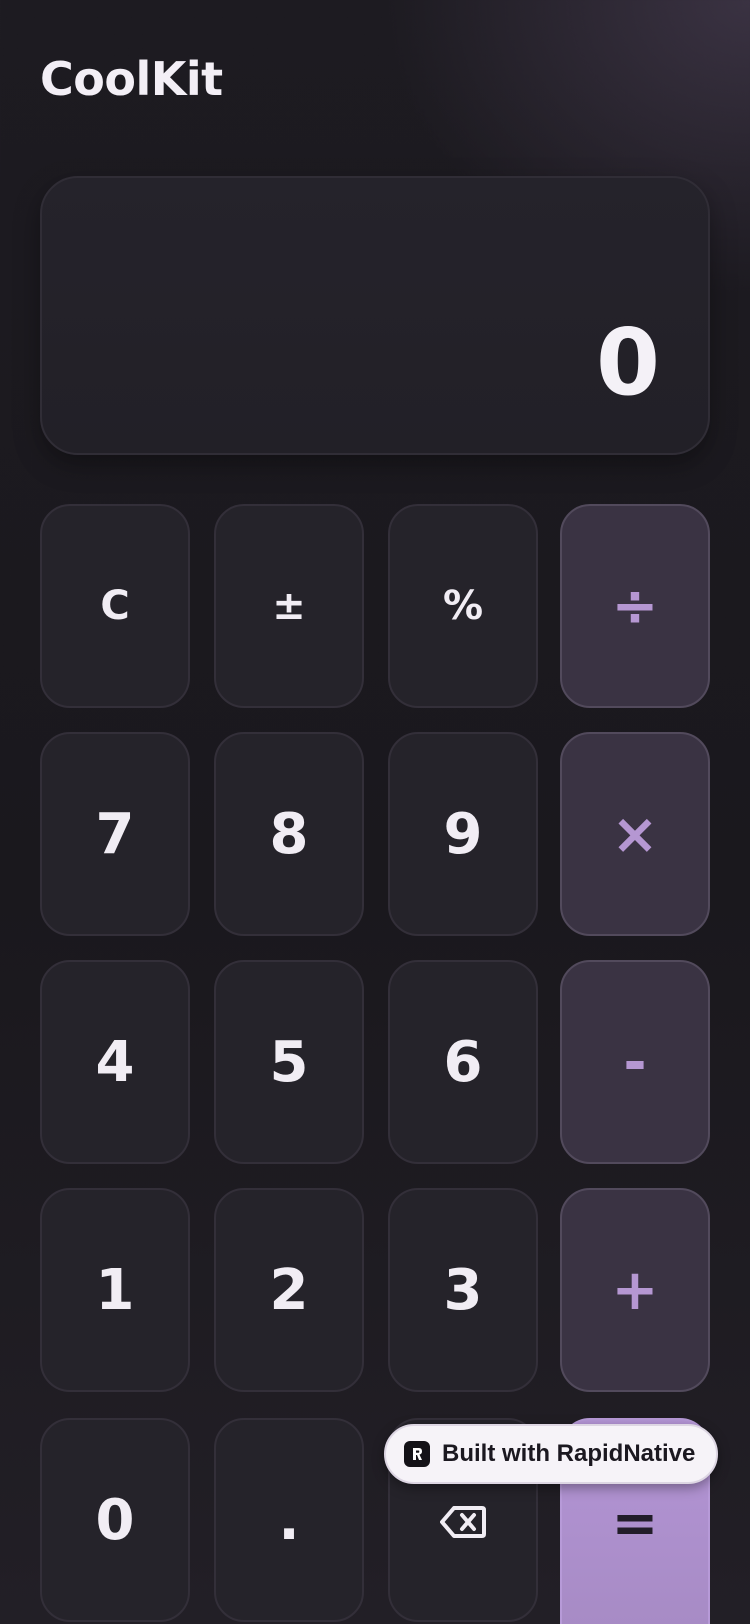 The width and height of the screenshot is (750, 1624). Describe the element at coordinates (131, 79) in the screenshot. I see `app-title: CoolKit` at that location.